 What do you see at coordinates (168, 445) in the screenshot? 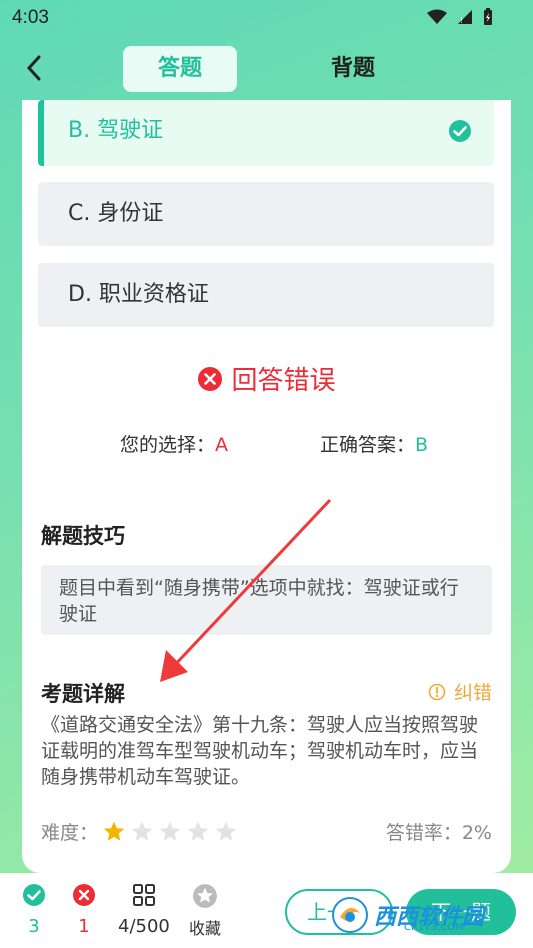
I see `your-choice-label: 您的选择：` at bounding box center [168, 445].